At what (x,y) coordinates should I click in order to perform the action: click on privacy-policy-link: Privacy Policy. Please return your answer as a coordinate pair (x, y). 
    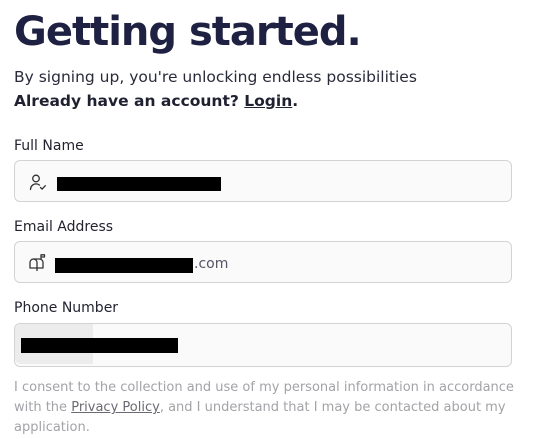
    Looking at the image, I should click on (115, 407).